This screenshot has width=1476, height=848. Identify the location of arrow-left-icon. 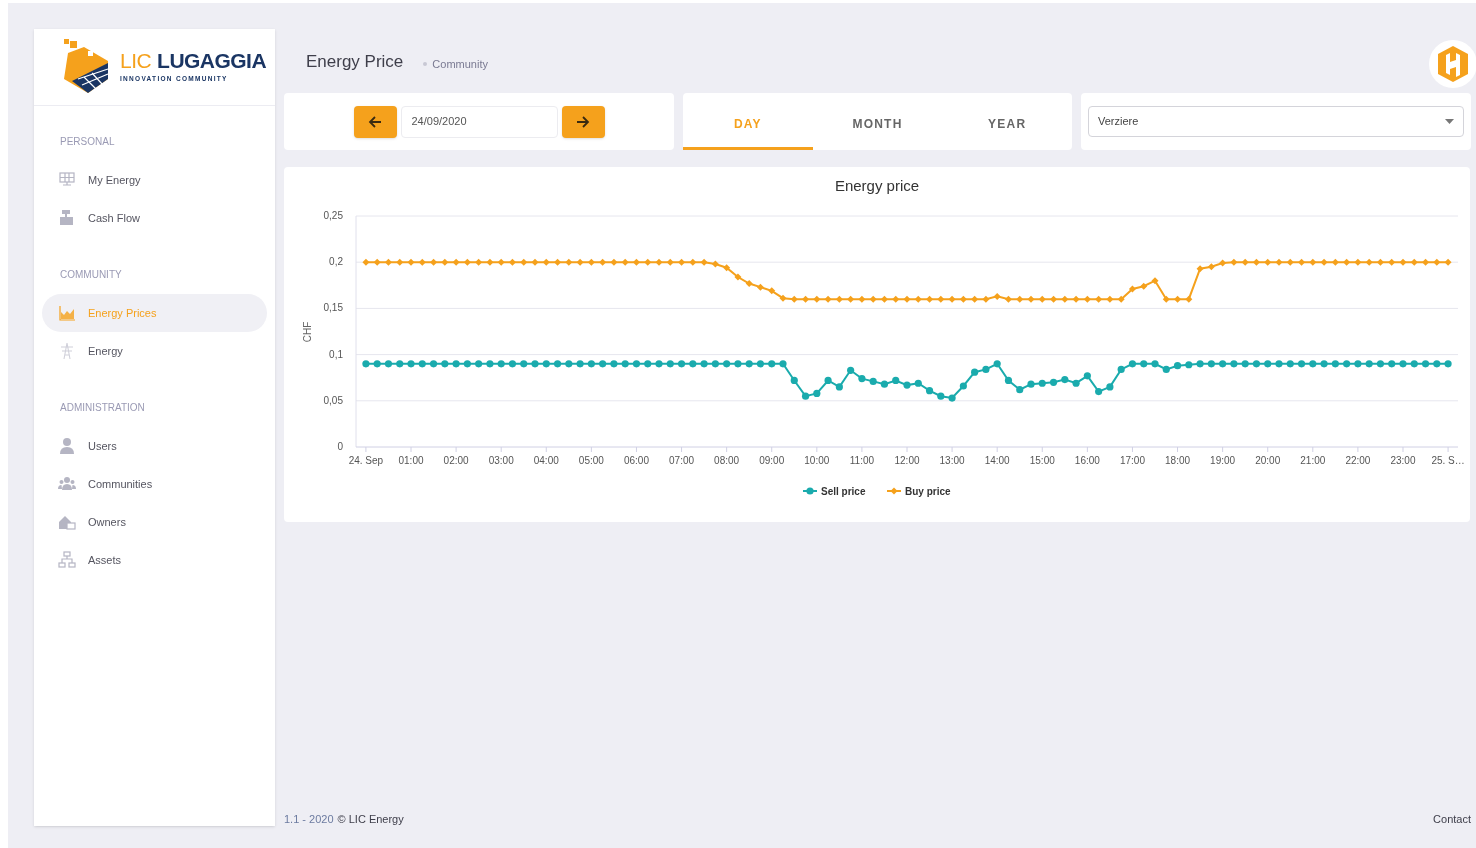
(375, 121).